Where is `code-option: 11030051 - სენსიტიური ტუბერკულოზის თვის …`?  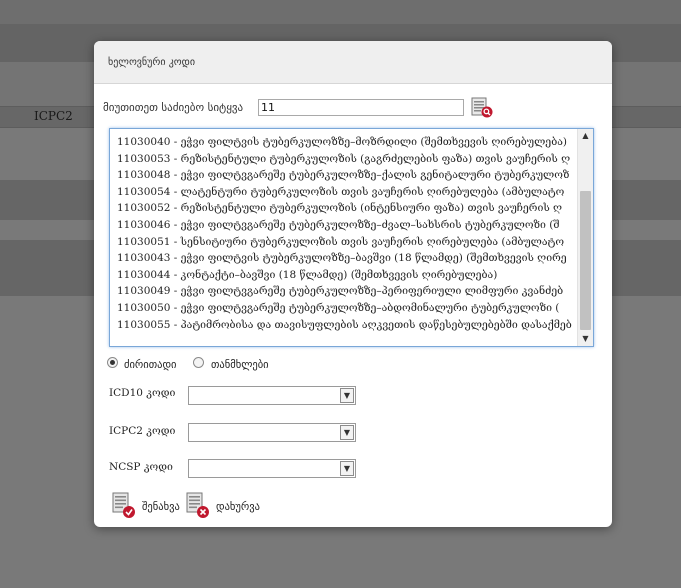 code-option: 11030051 - სენსიტიური ტუბერკულოზის თვის … is located at coordinates (347, 242).